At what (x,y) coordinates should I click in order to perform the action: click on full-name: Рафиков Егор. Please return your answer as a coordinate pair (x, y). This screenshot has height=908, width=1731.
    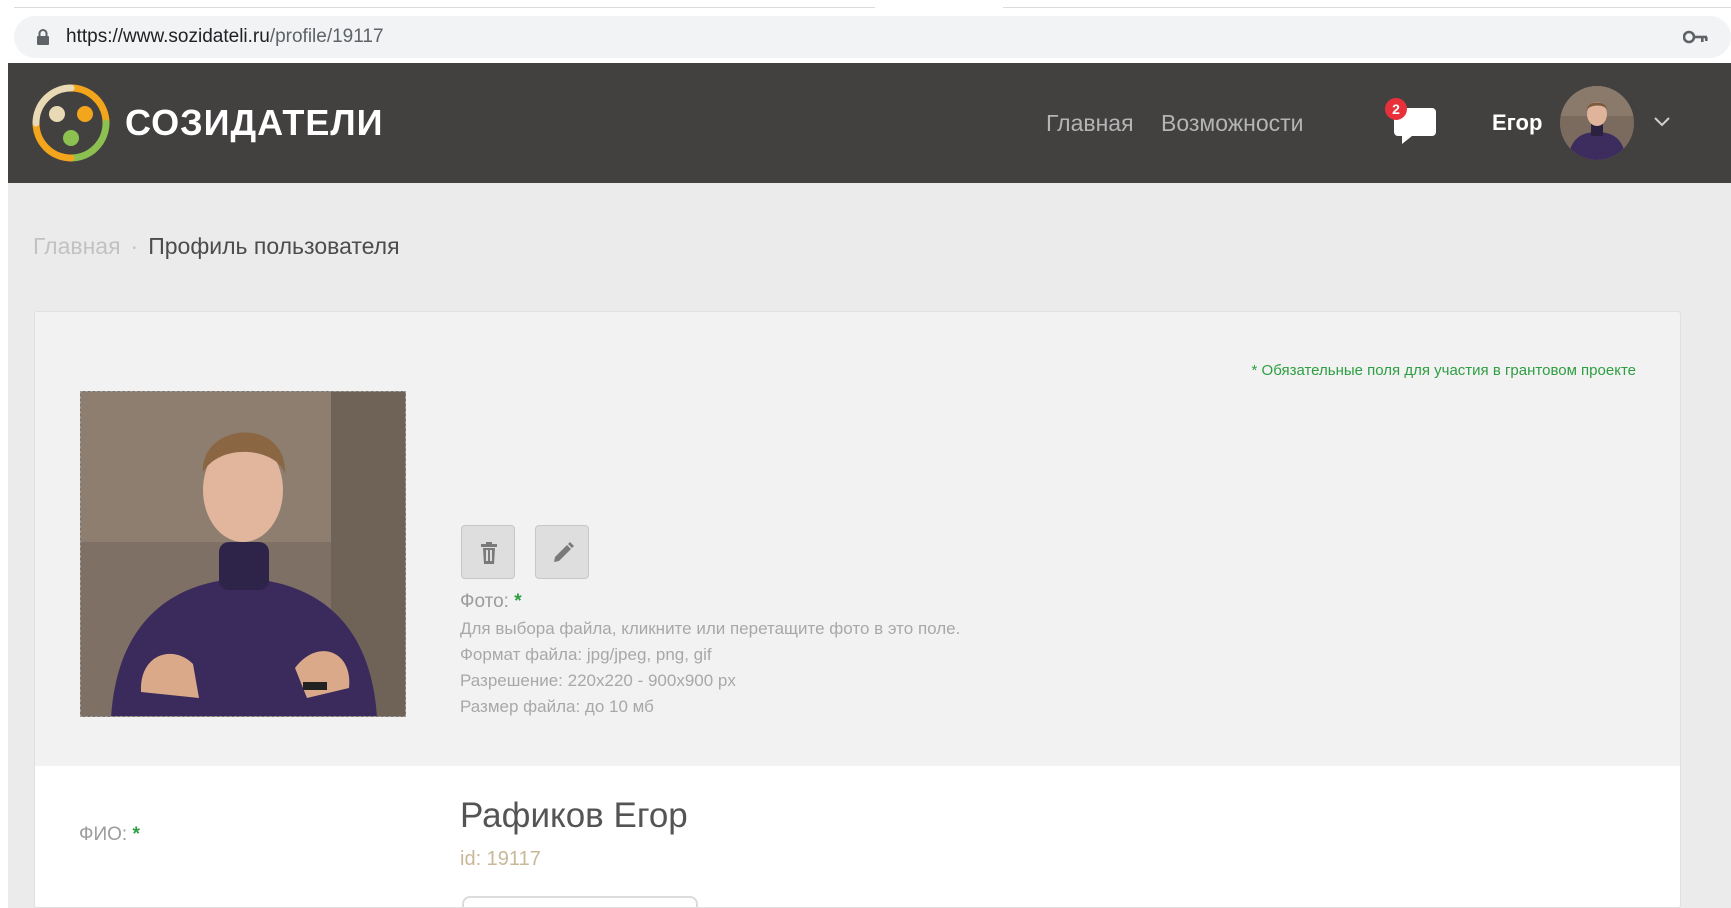
    Looking at the image, I should click on (574, 815).